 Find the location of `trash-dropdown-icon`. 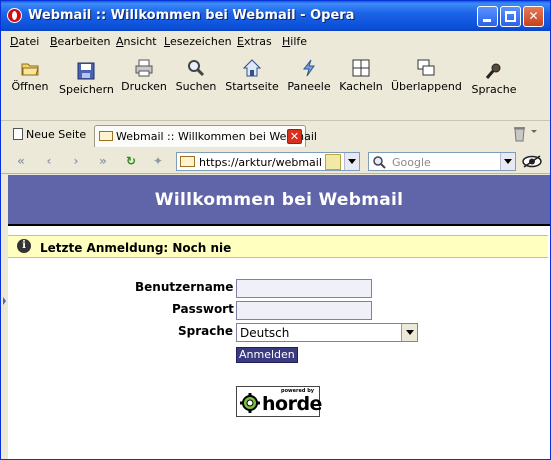

trash-dropdown-icon is located at coordinates (534, 131).